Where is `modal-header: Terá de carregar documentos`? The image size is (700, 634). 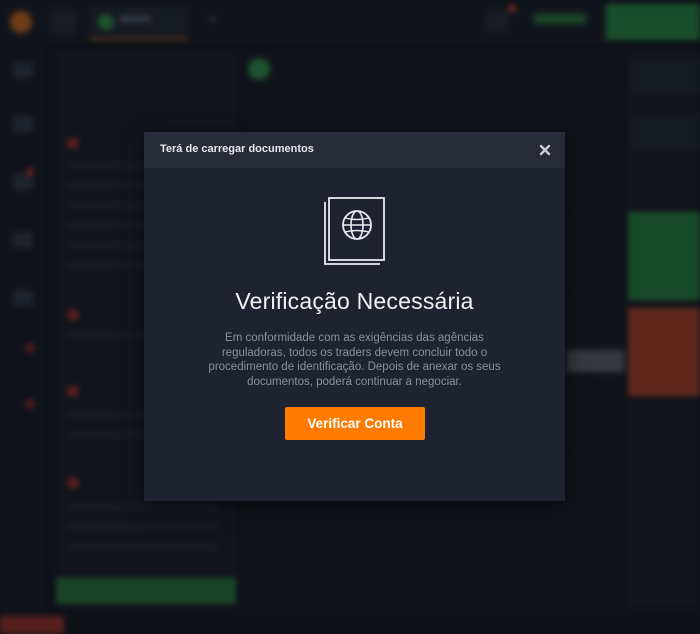
modal-header: Terá de carregar documentos is located at coordinates (354, 150).